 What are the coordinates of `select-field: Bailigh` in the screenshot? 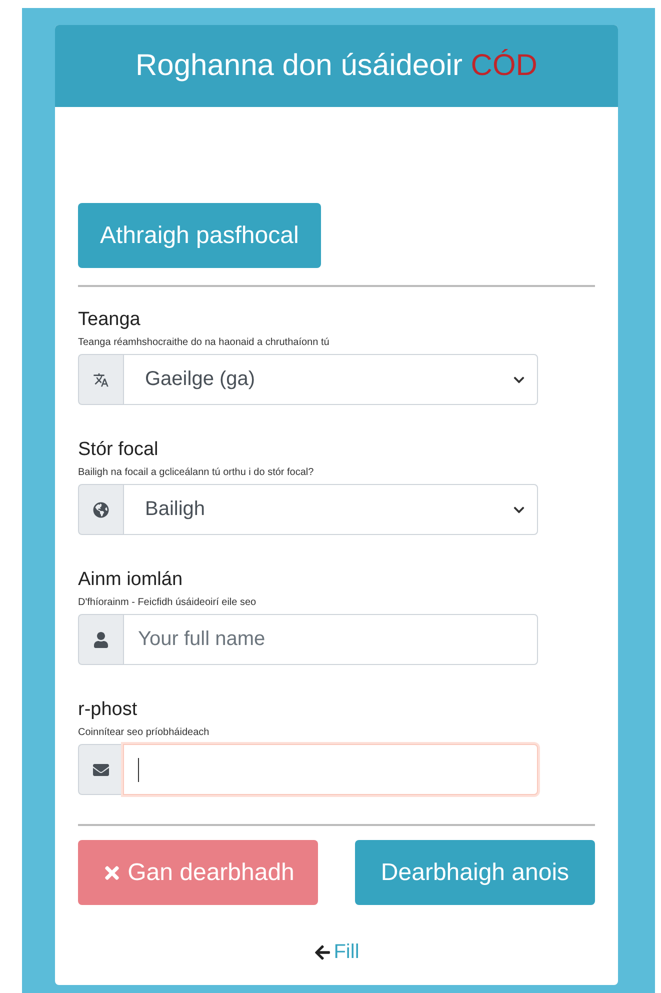 It's located at (330, 509).